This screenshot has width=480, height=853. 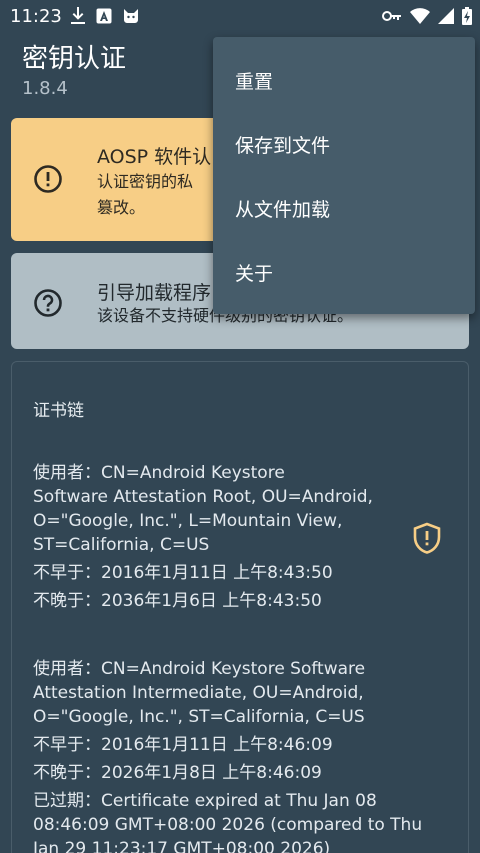 I want to click on battery-charging-icon, so click(x=467, y=16).